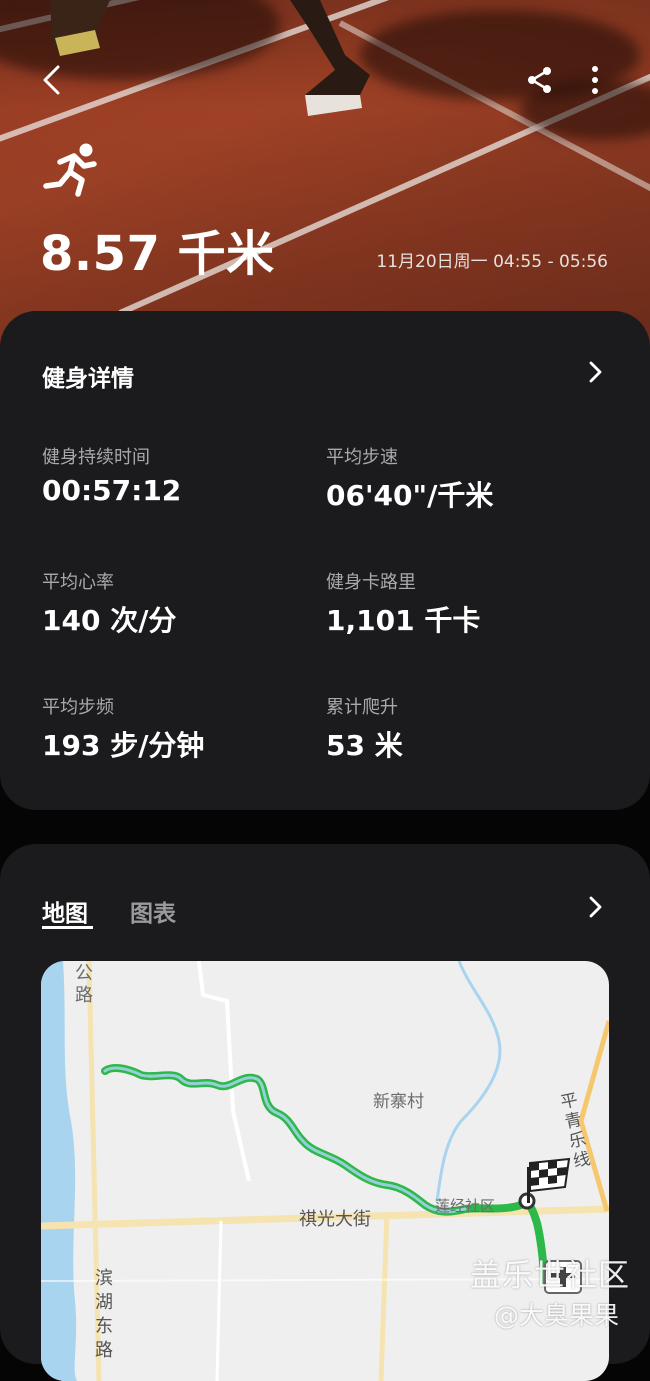 The height and width of the screenshot is (1381, 650). Describe the element at coordinates (67, 927) in the screenshot. I see `tab-active-indicator` at that location.